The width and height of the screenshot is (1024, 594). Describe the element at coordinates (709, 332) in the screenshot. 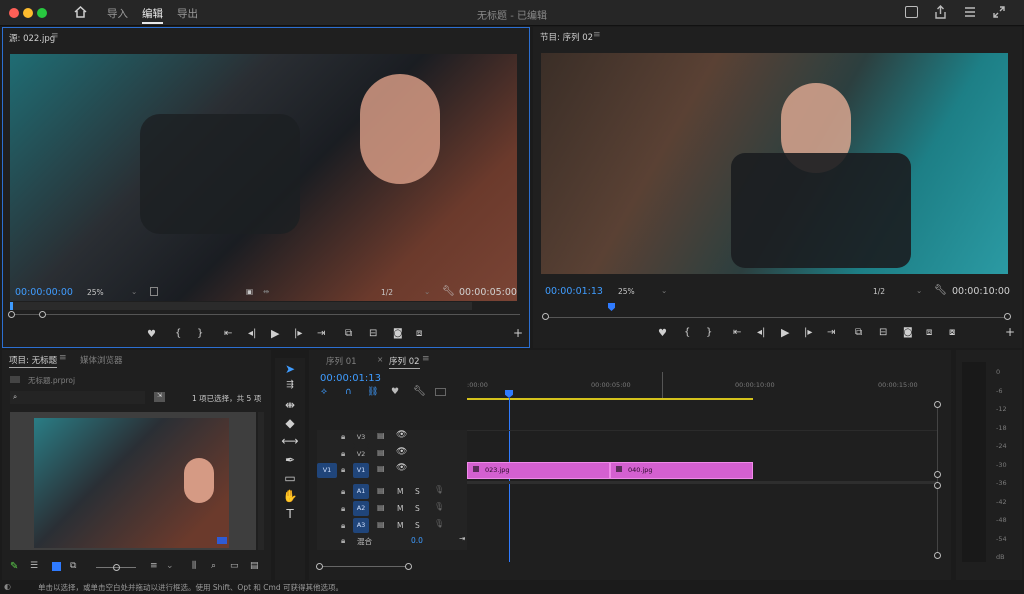

I see `mark-out-icon: }` at that location.